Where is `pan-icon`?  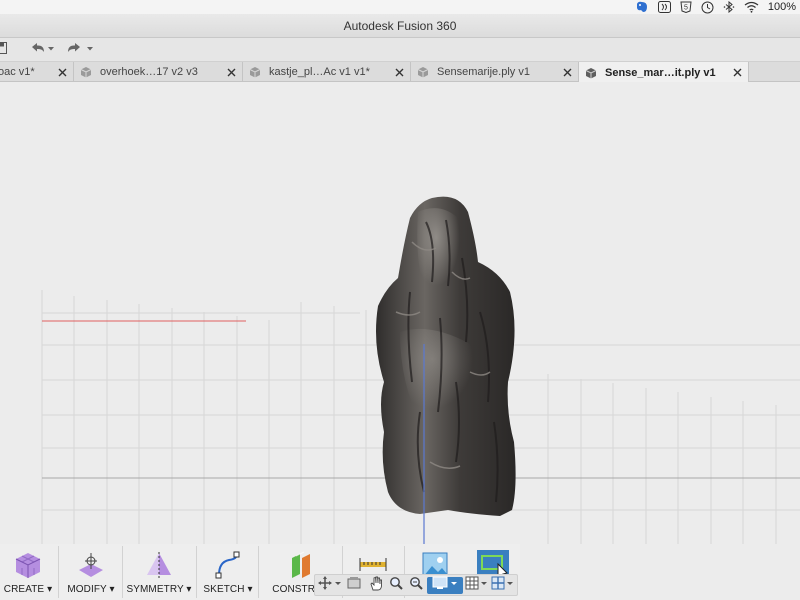
pan-icon is located at coordinates (376, 586).